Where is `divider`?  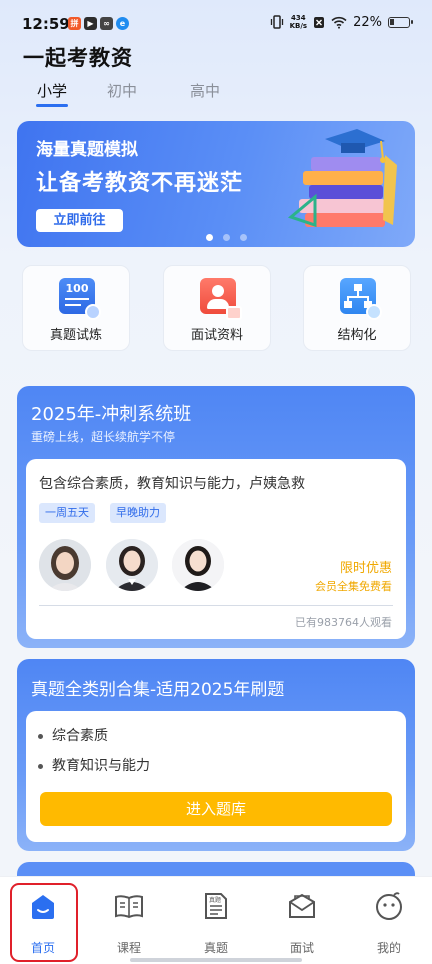 divider is located at coordinates (216, 605).